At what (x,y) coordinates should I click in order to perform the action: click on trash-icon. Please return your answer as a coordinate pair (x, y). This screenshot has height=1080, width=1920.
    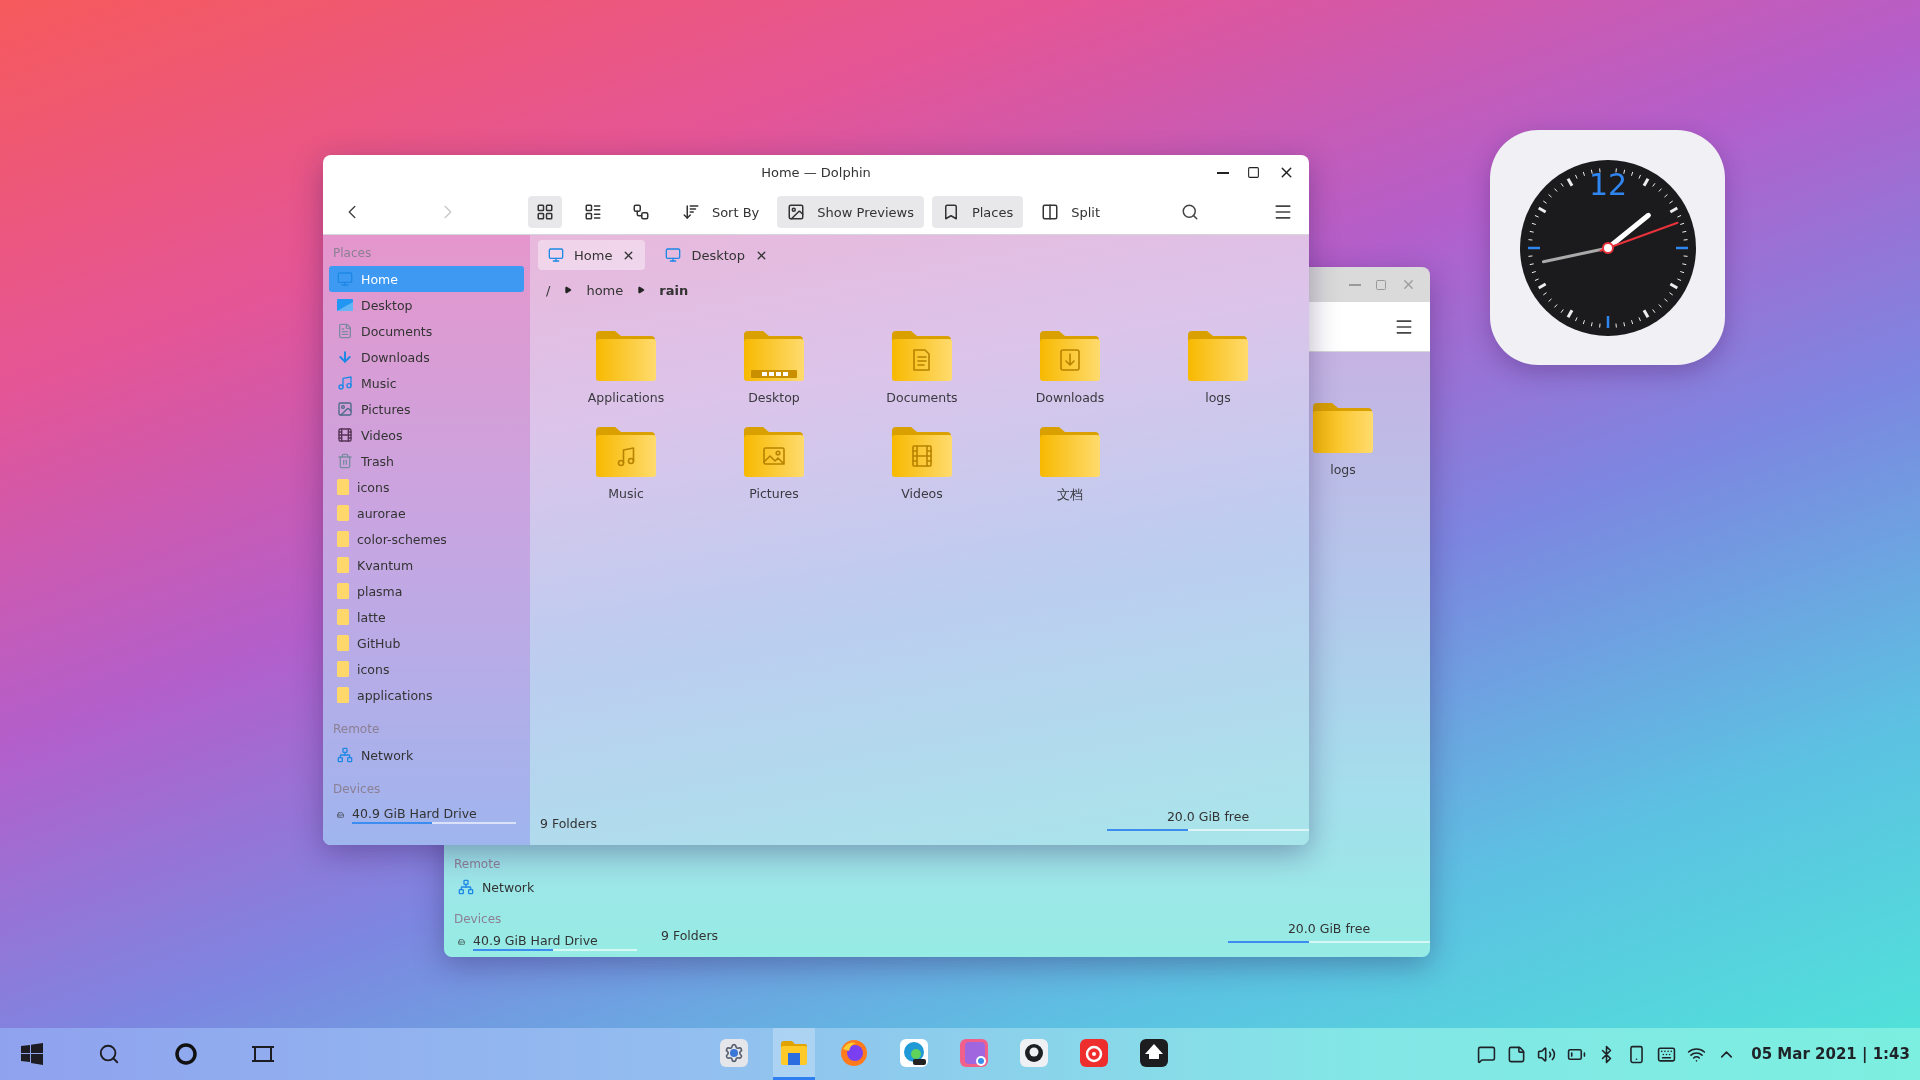
    Looking at the image, I should click on (345, 461).